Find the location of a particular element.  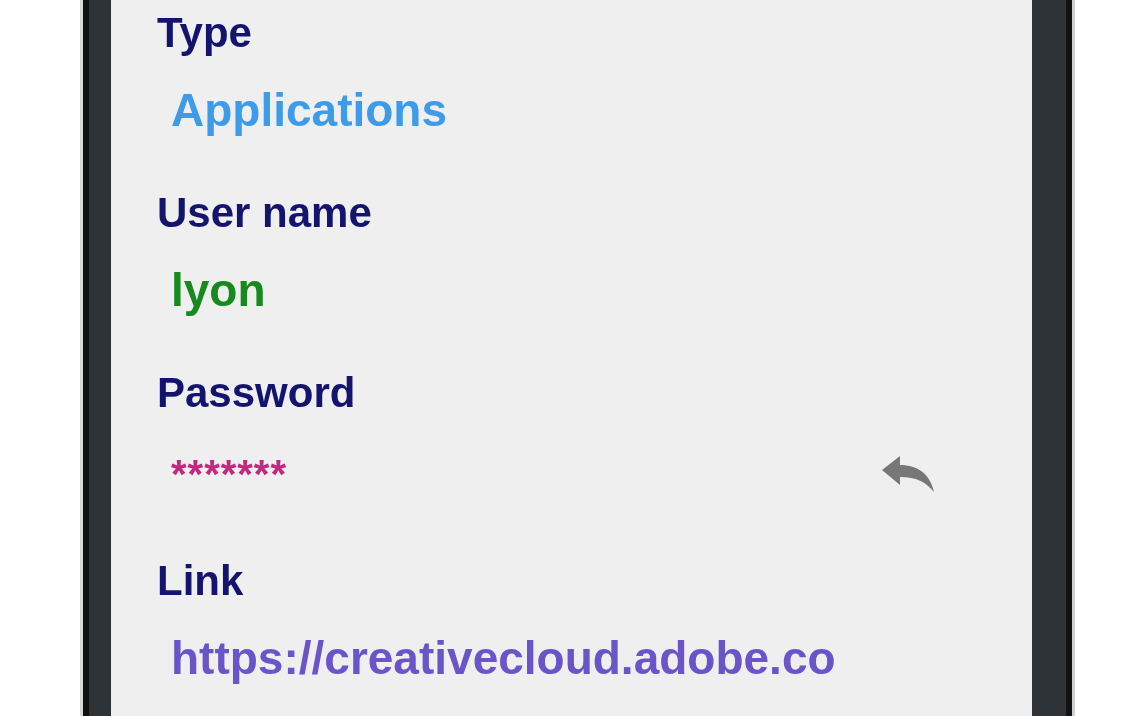

field-value: lyon is located at coordinates (218, 290).